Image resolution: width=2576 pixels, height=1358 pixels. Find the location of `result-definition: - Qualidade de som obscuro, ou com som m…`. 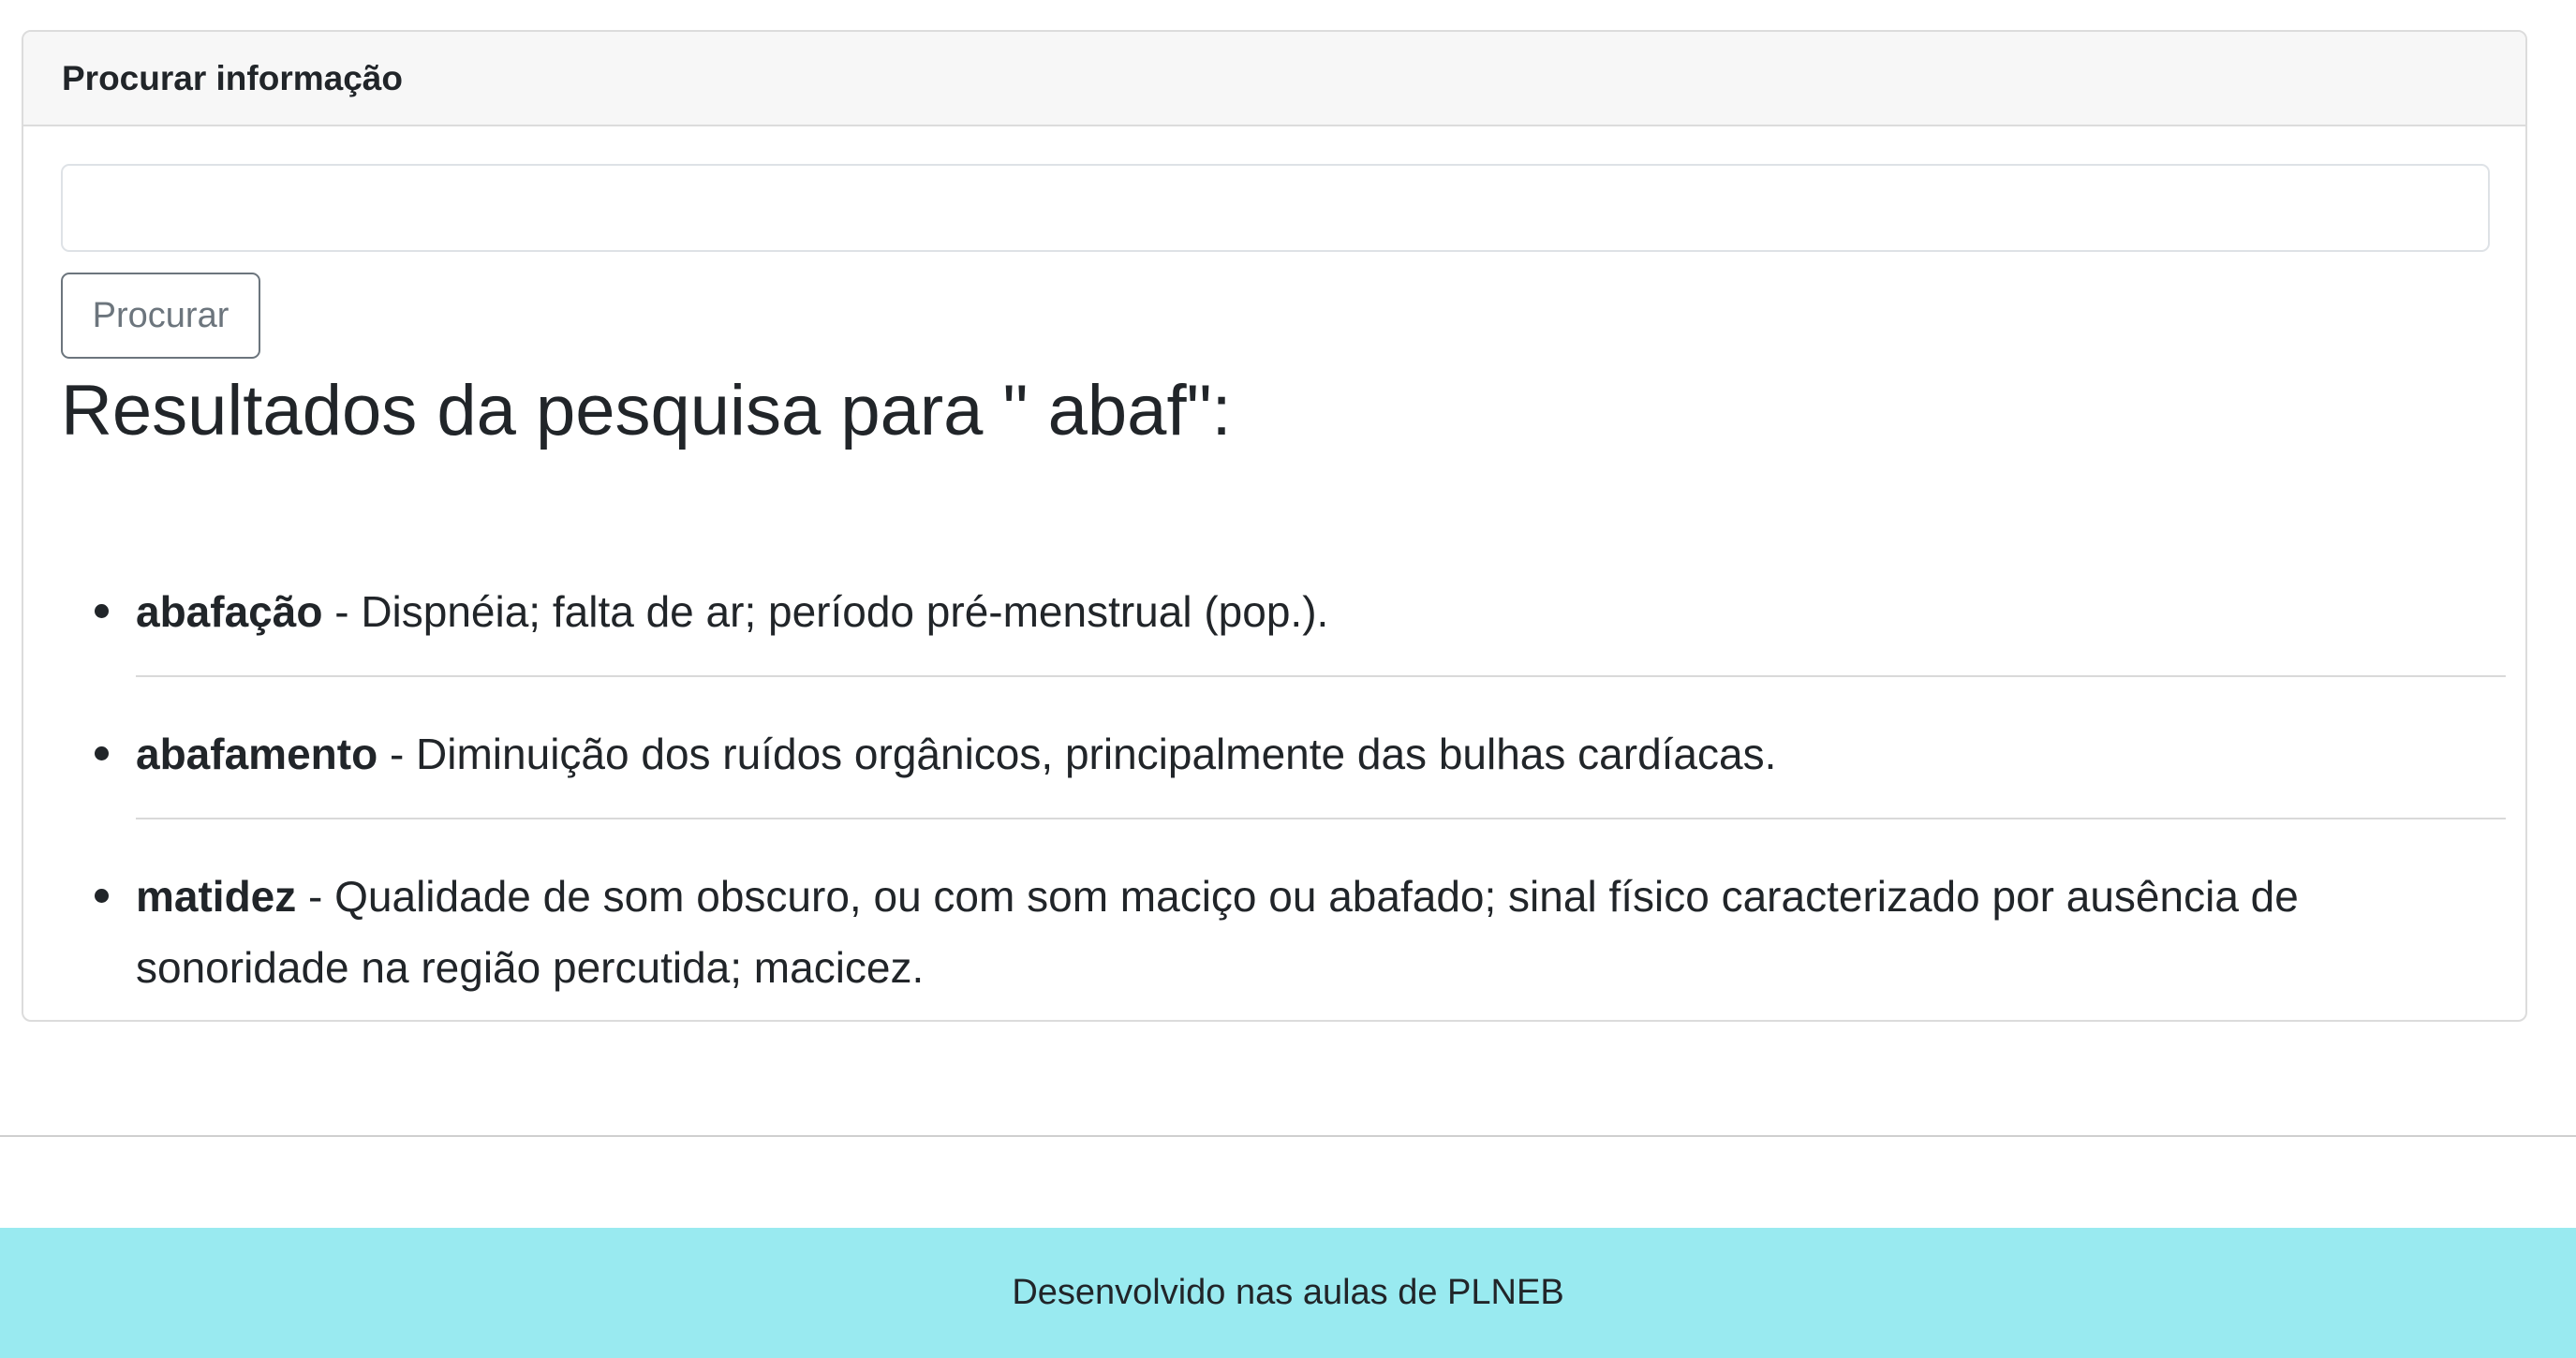

result-definition: - Qualidade de som obscuro, ou com som m… is located at coordinates (1217, 932).